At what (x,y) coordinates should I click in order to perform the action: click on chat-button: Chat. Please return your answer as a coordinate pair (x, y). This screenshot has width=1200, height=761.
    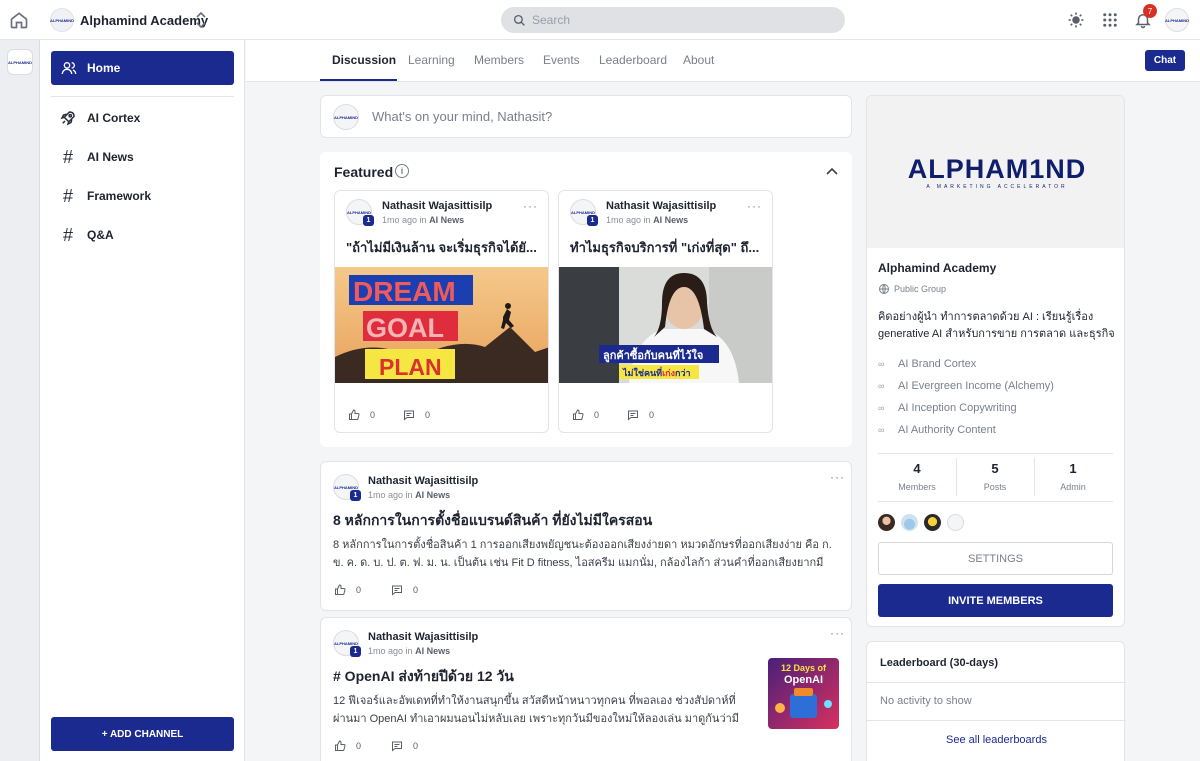
    Looking at the image, I should click on (1165, 60).